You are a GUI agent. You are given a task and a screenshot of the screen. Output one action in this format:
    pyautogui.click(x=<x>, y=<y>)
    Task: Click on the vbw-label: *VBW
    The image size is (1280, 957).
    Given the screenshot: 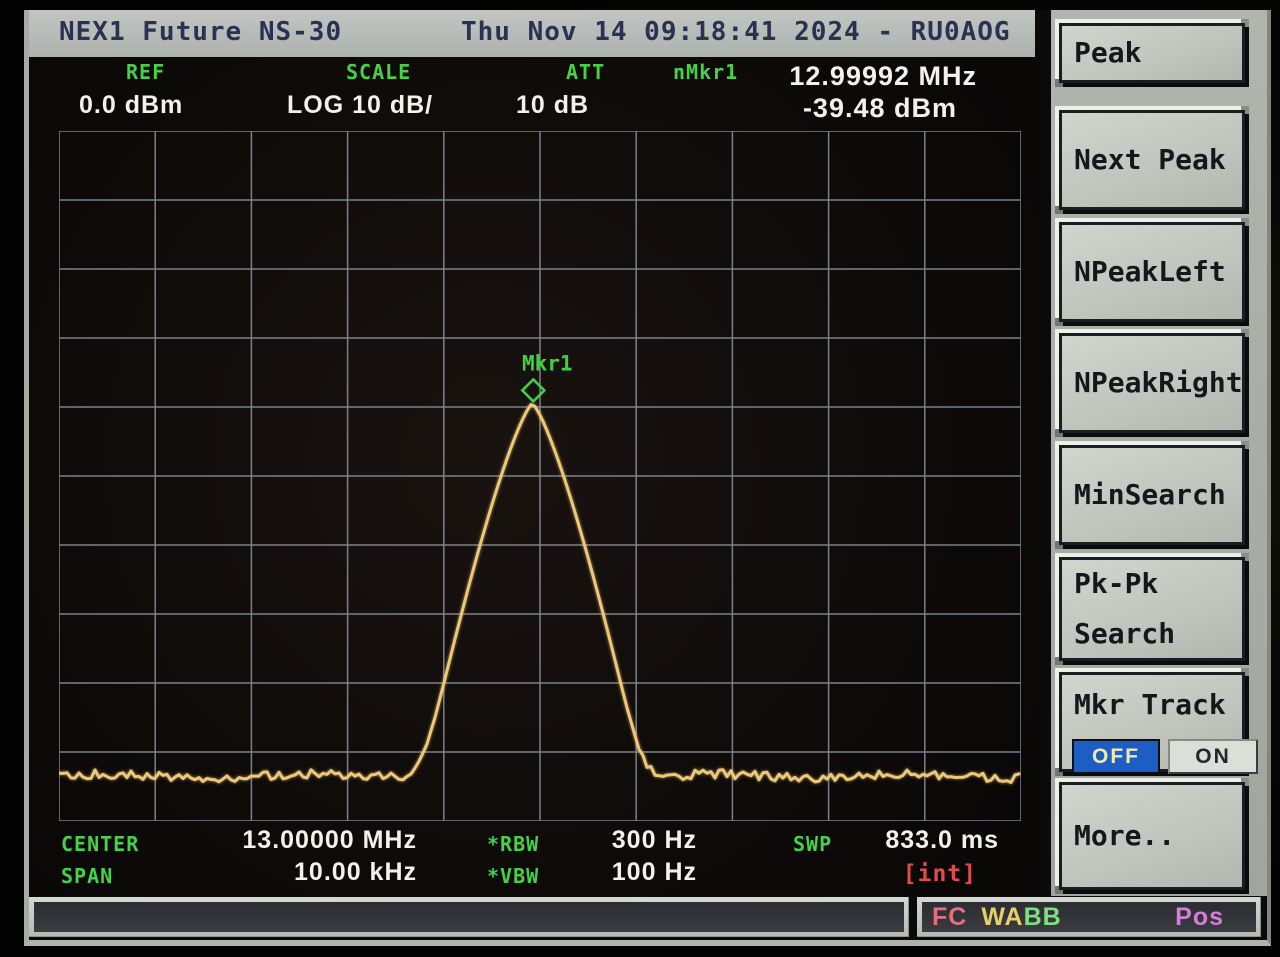 What is the action you would take?
    pyautogui.click(x=513, y=876)
    